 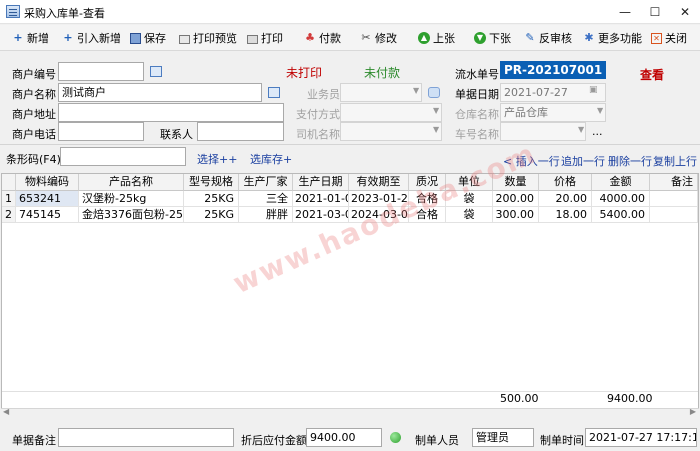 I want to click on print-button: 打印, so click(x=265, y=38).